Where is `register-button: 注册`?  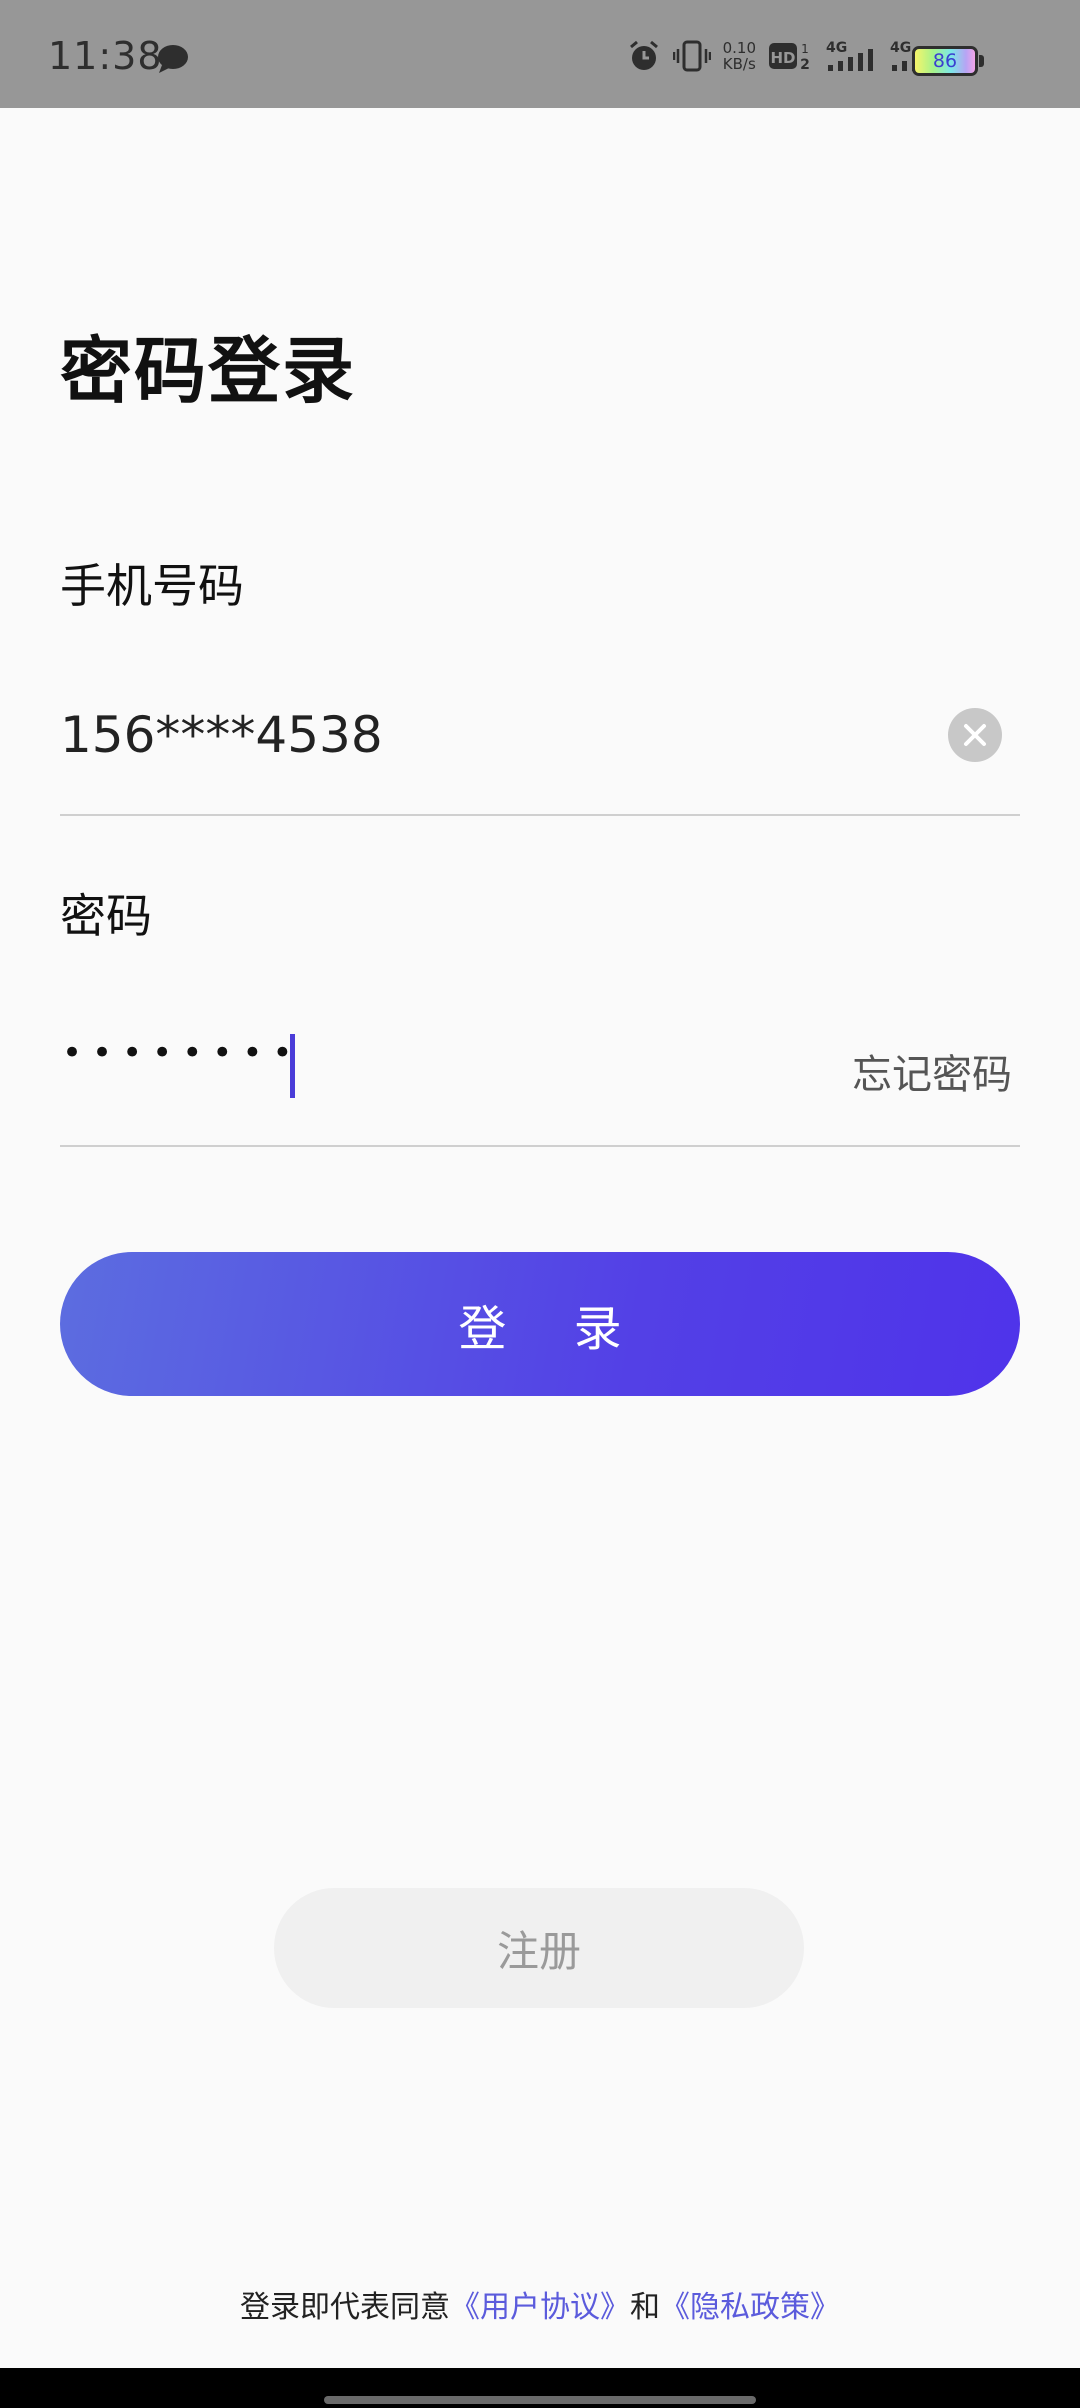 register-button: 注册 is located at coordinates (539, 1948).